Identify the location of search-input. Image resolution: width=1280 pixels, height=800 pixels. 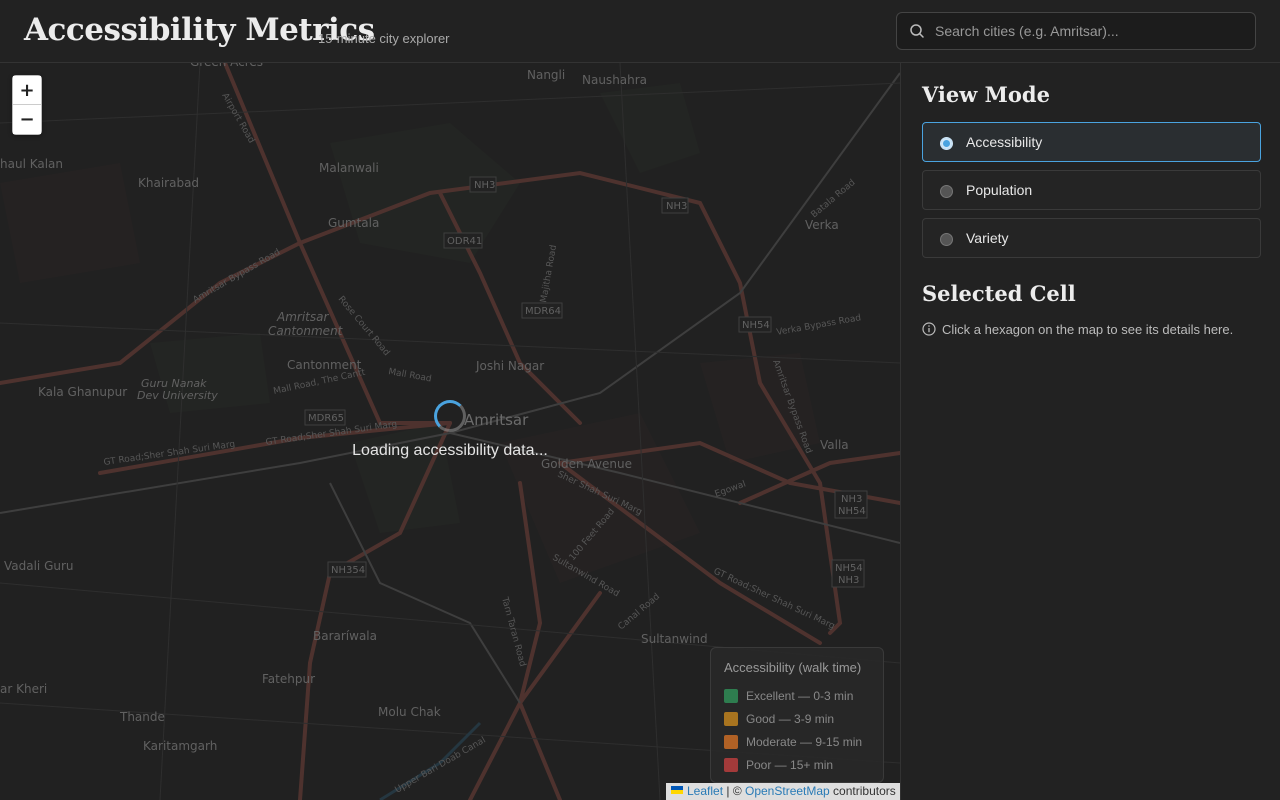
(1092, 31).